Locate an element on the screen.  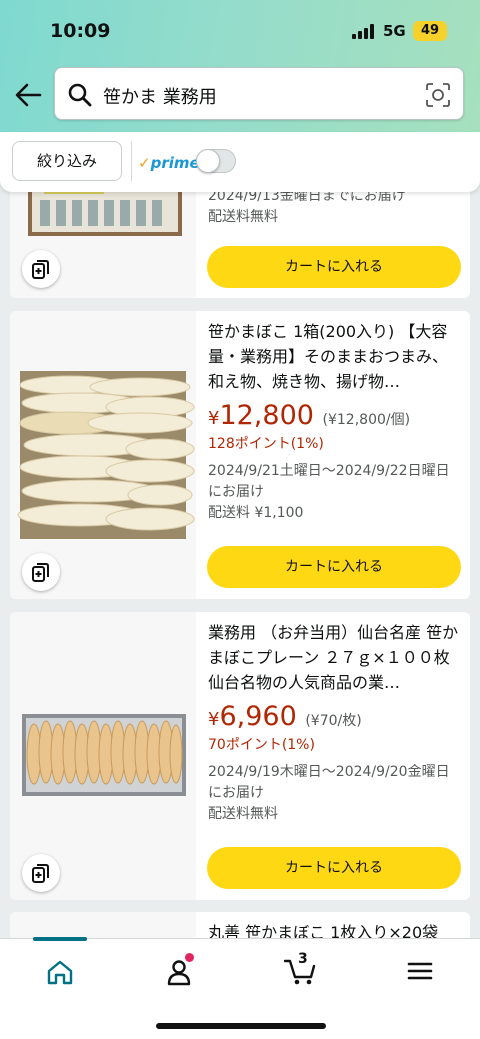
shipping-fee: 配送料 ¥1,100 is located at coordinates (256, 513).